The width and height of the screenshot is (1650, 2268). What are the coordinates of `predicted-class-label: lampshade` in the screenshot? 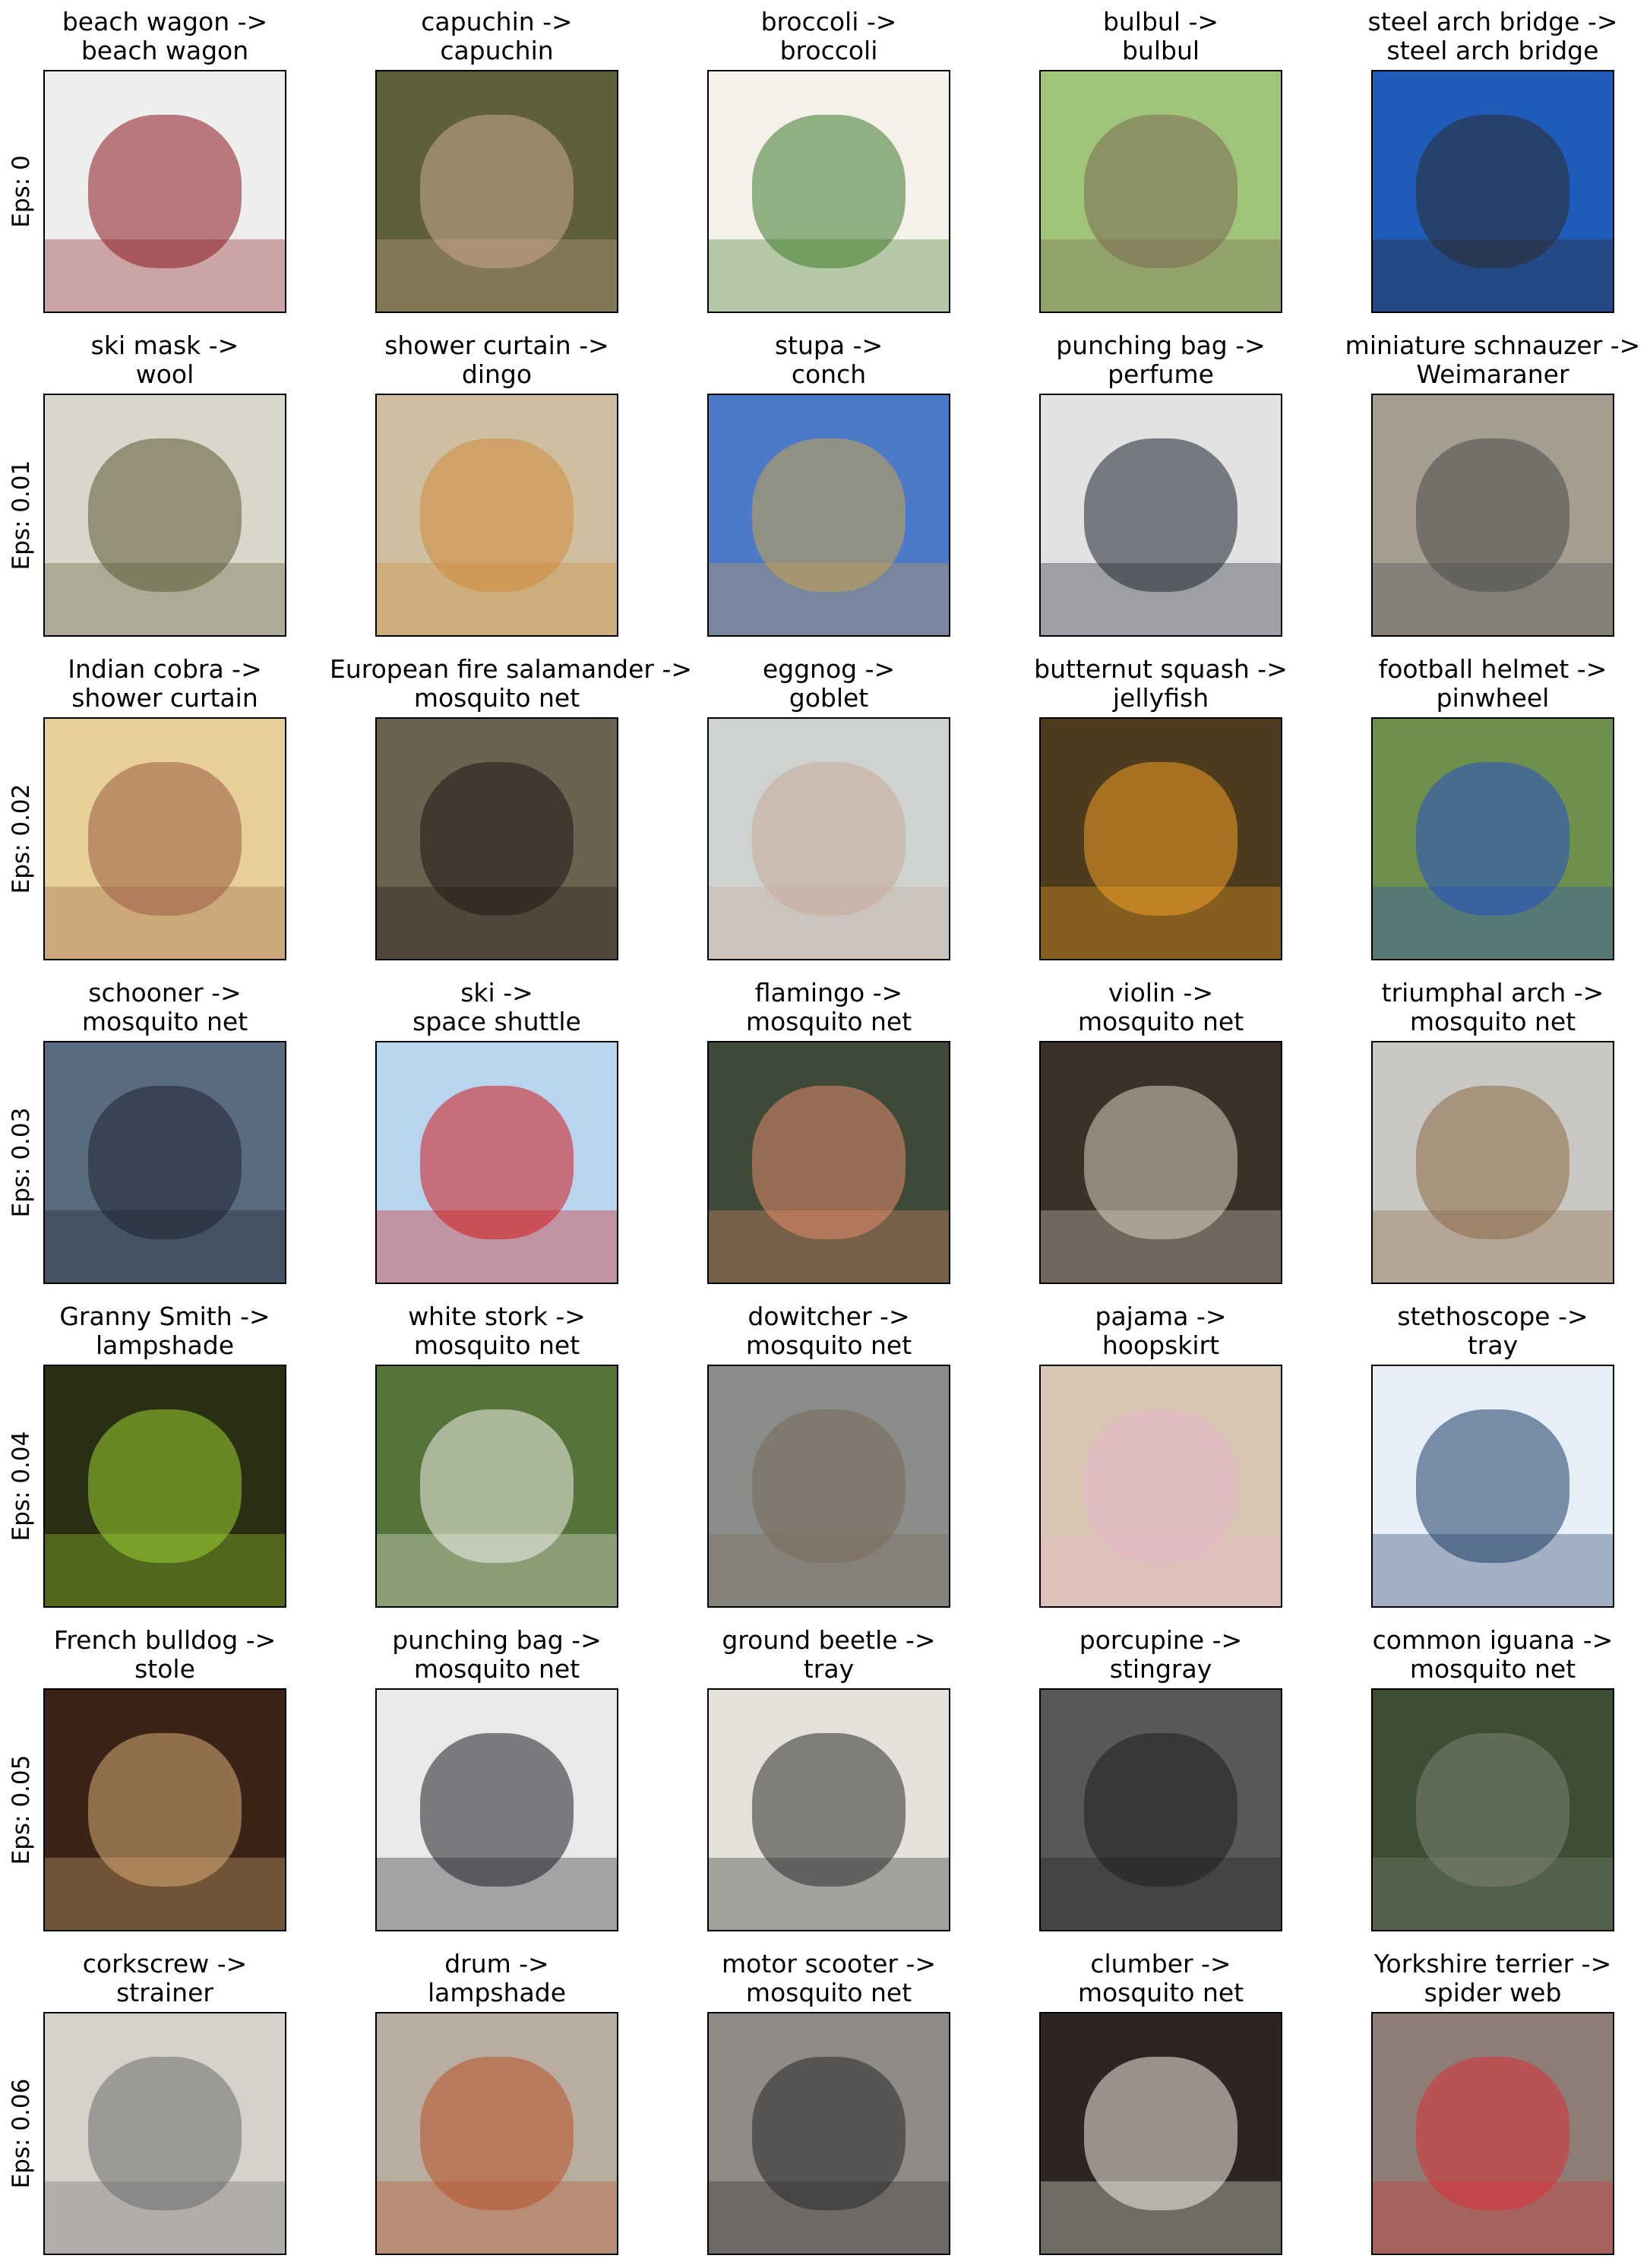 It's located at (497, 1992).